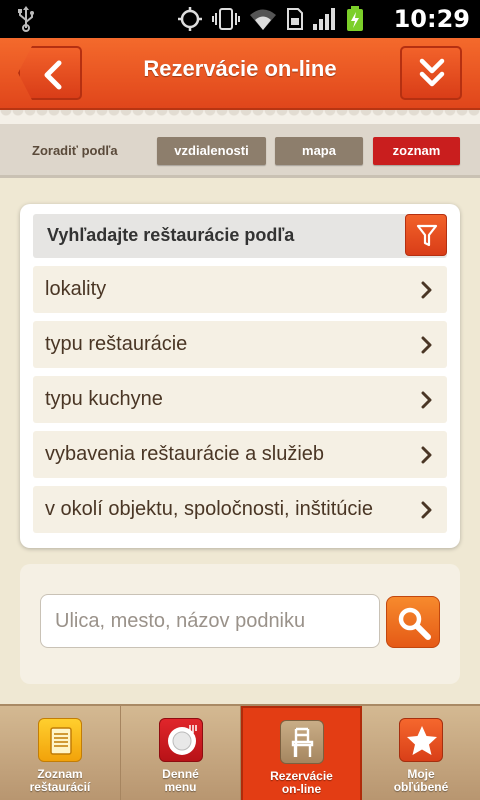 The height and width of the screenshot is (800, 480). I want to click on back-button, so click(50, 73).